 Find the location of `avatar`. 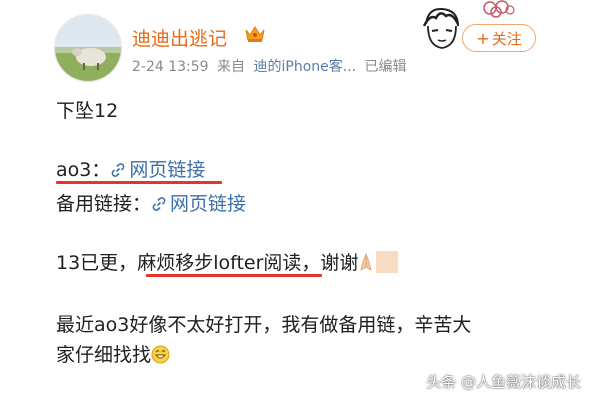

avatar is located at coordinates (88, 48).